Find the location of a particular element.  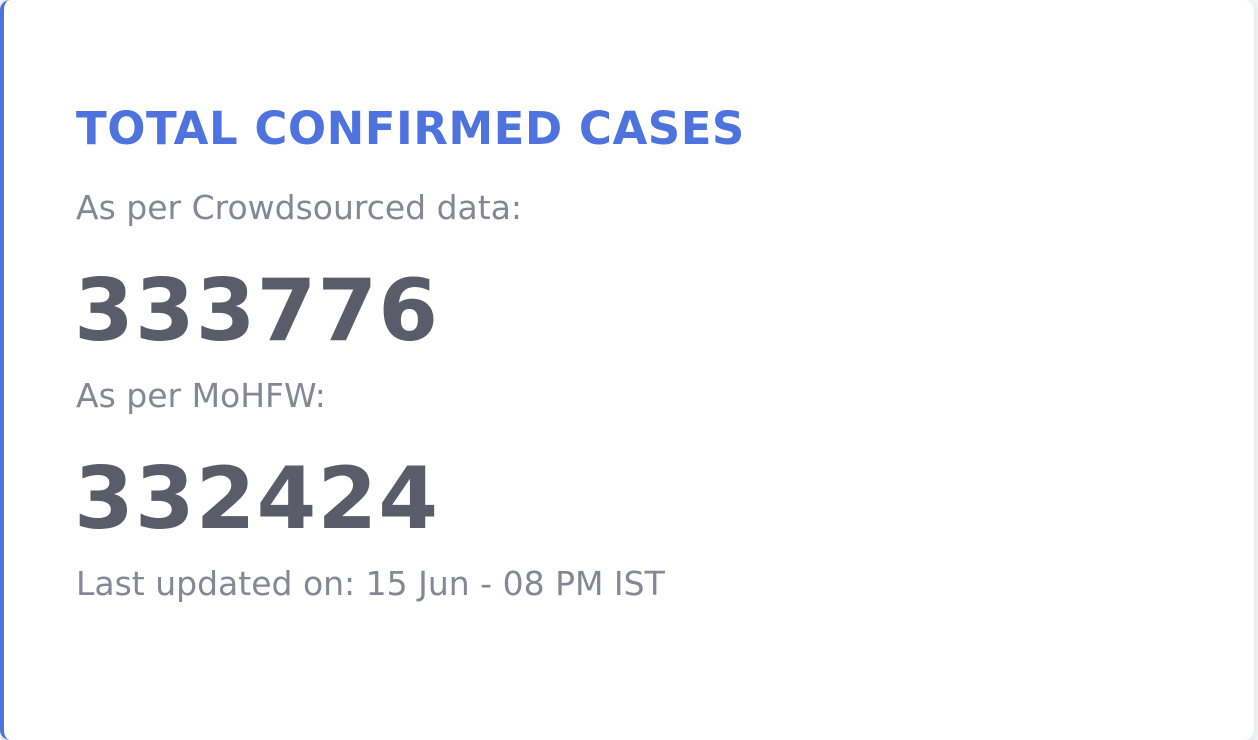

mohfw-label: As per MoHFW: is located at coordinates (201, 395).